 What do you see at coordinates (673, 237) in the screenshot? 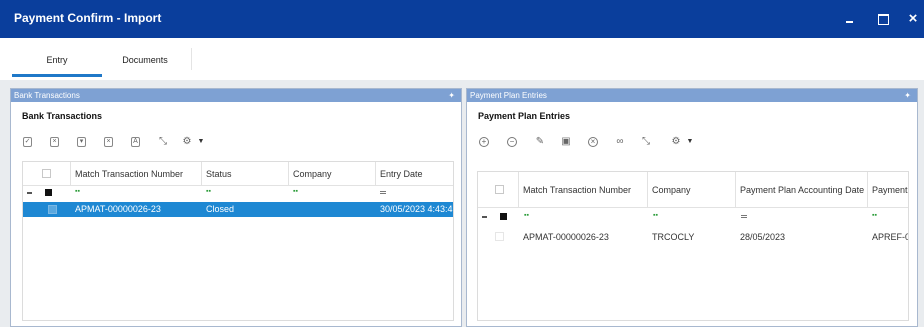
I see `cell-company: TRCOCLY` at bounding box center [673, 237].